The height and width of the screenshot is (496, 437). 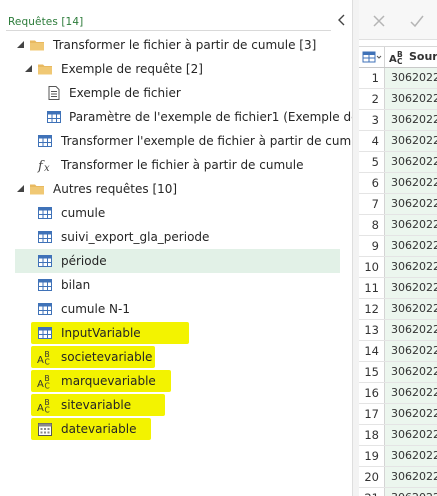 I want to click on table-row: 143062022-, so click(x=398, y=351).